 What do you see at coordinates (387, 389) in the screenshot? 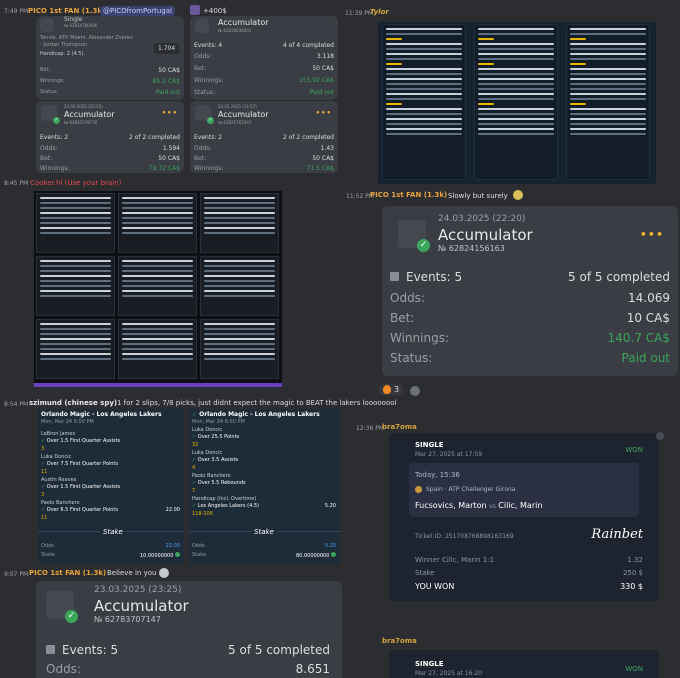
I see `fire-icon` at bounding box center [387, 389].